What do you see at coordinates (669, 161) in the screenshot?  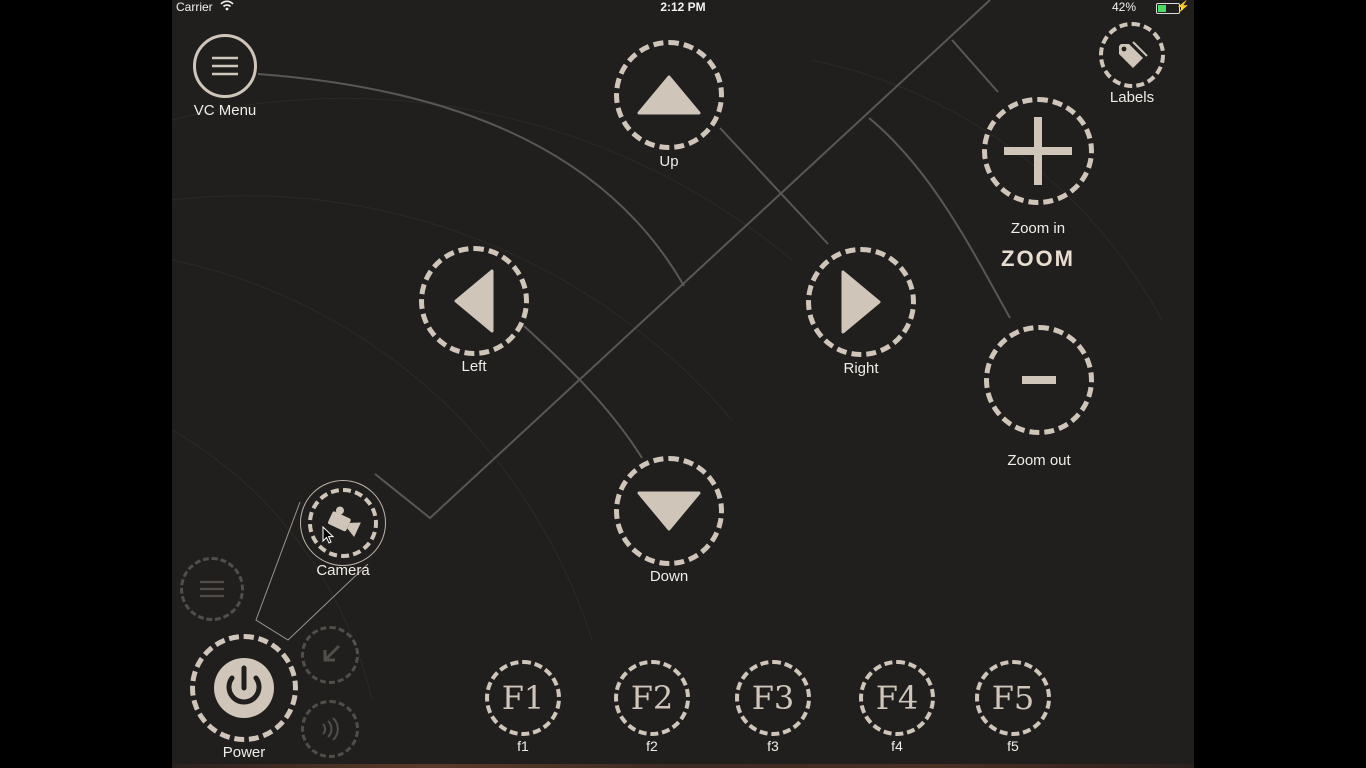 I see `up-label: Up` at bounding box center [669, 161].